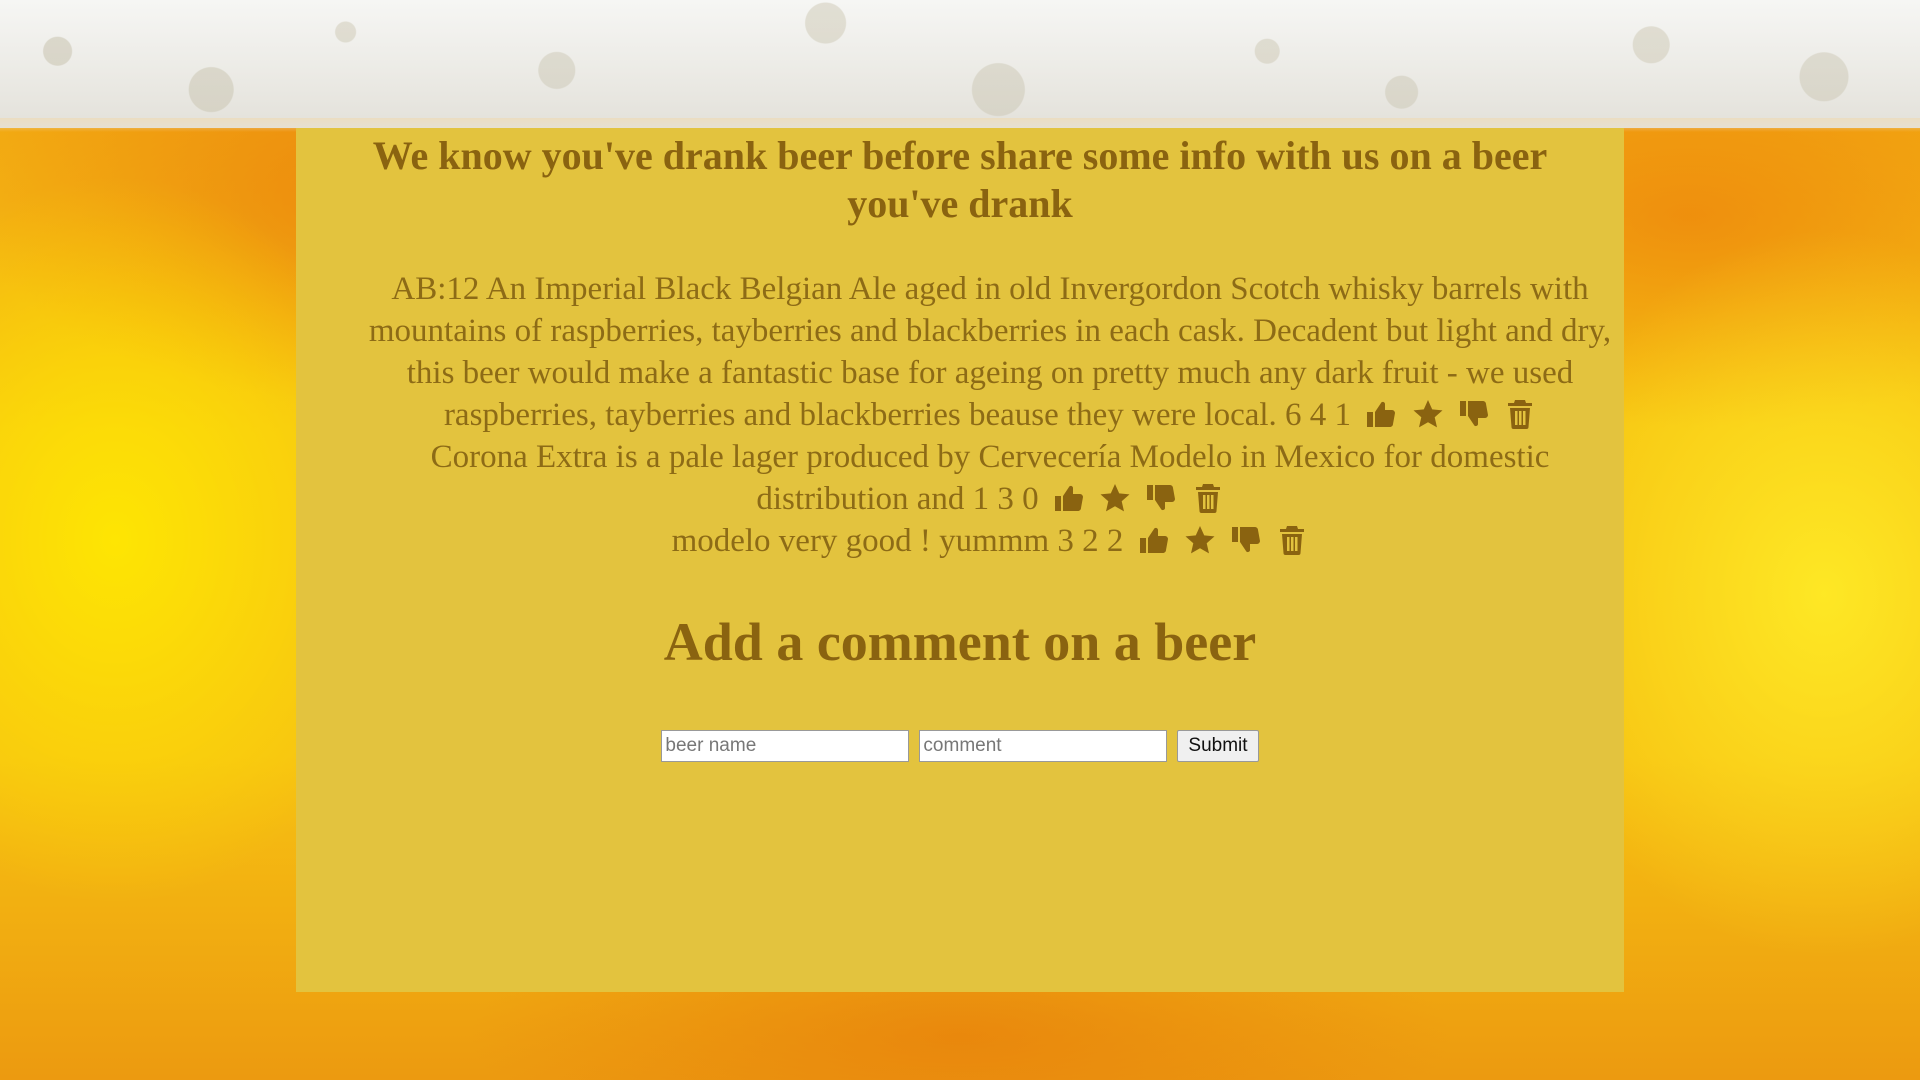  I want to click on beer-item-text: modelo very good ! yummm 3 2 2, so click(897, 541).